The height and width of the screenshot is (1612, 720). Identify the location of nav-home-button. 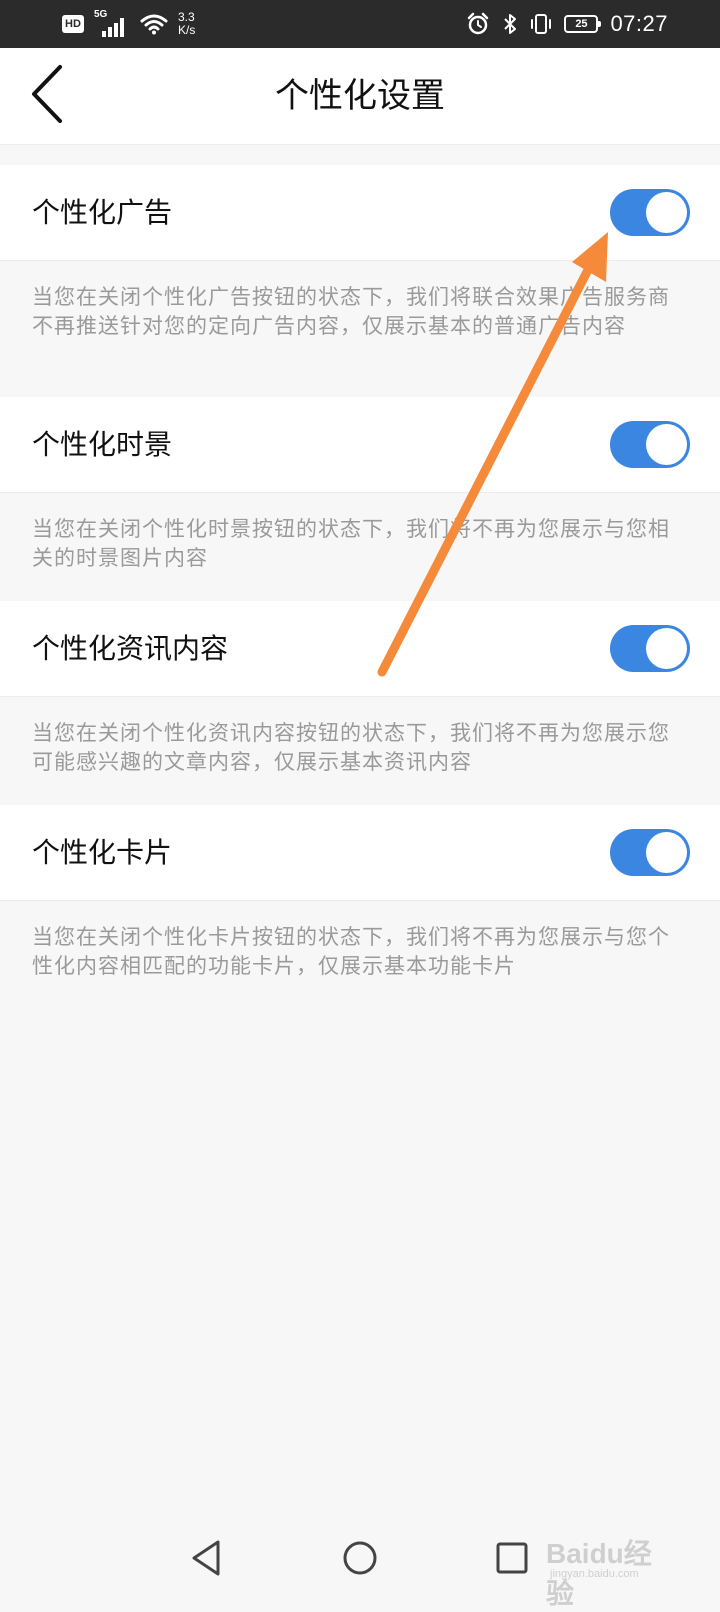
(360, 1558).